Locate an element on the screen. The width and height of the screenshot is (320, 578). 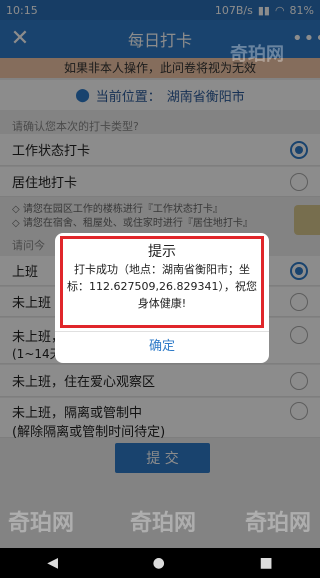
home-icon: ● is located at coordinates (159, 563).